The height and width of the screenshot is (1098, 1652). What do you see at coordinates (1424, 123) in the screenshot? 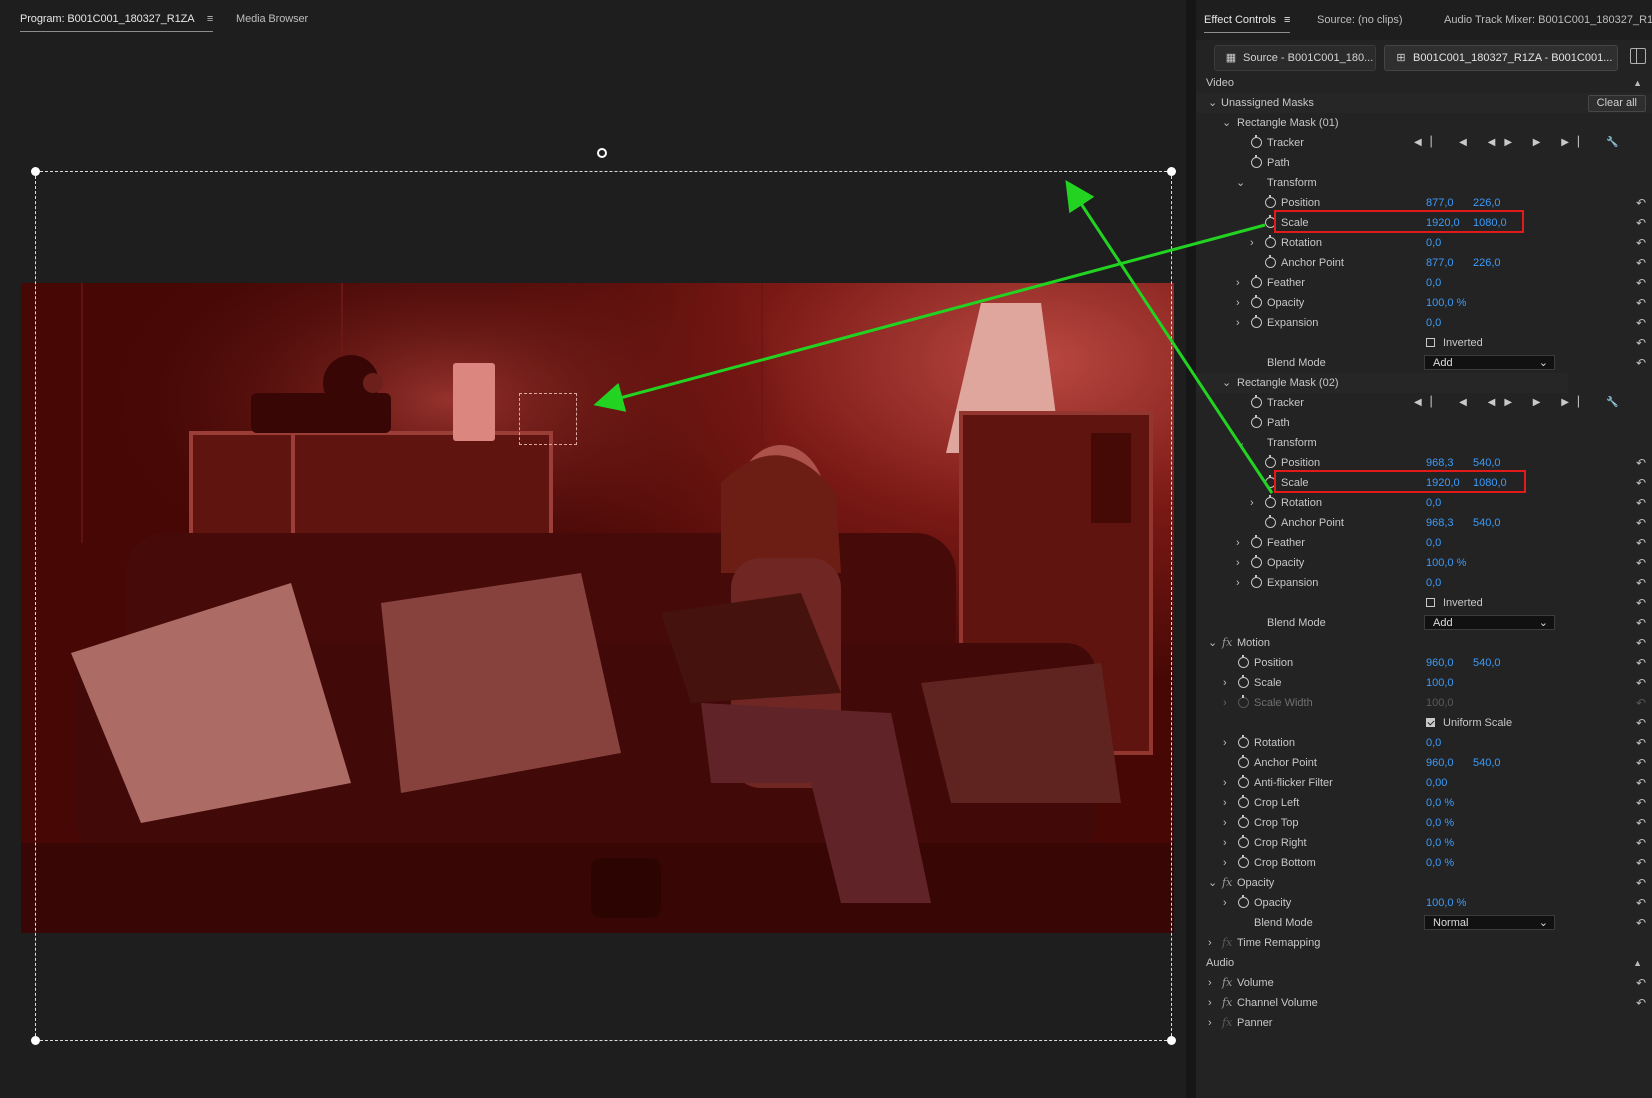
I see `rectangle-mask-01-row: ⌄ Rectangle Mask (01)` at bounding box center [1424, 123].